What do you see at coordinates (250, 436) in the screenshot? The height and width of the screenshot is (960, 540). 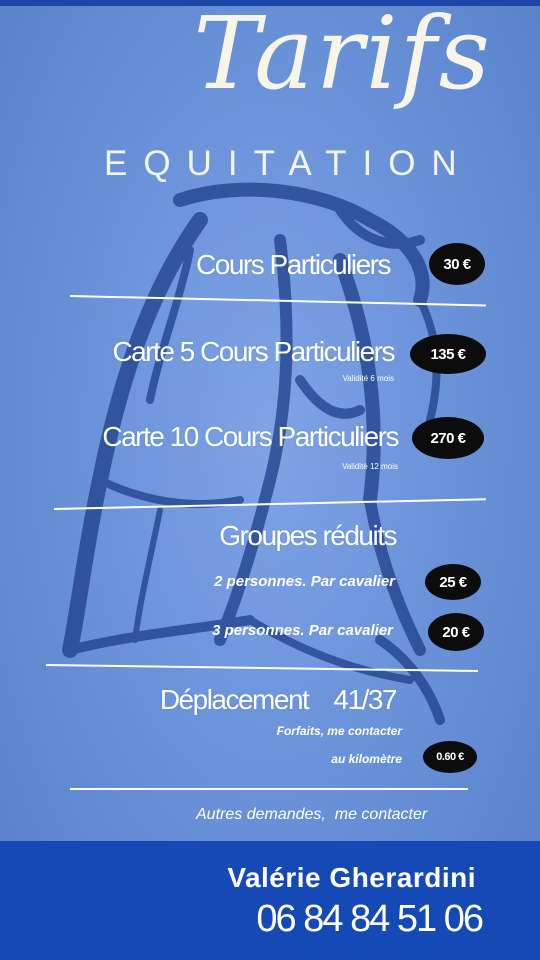 I see `price-label-carte-10: Carte 10 Cours Particuliers` at bounding box center [250, 436].